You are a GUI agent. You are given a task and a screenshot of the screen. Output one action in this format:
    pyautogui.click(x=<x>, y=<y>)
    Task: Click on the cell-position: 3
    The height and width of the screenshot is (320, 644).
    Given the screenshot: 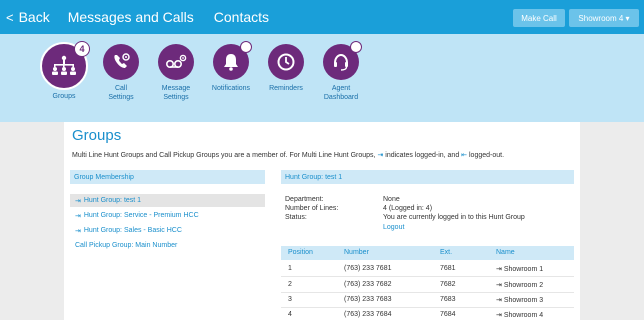 What is the action you would take?
    pyautogui.click(x=290, y=299)
    